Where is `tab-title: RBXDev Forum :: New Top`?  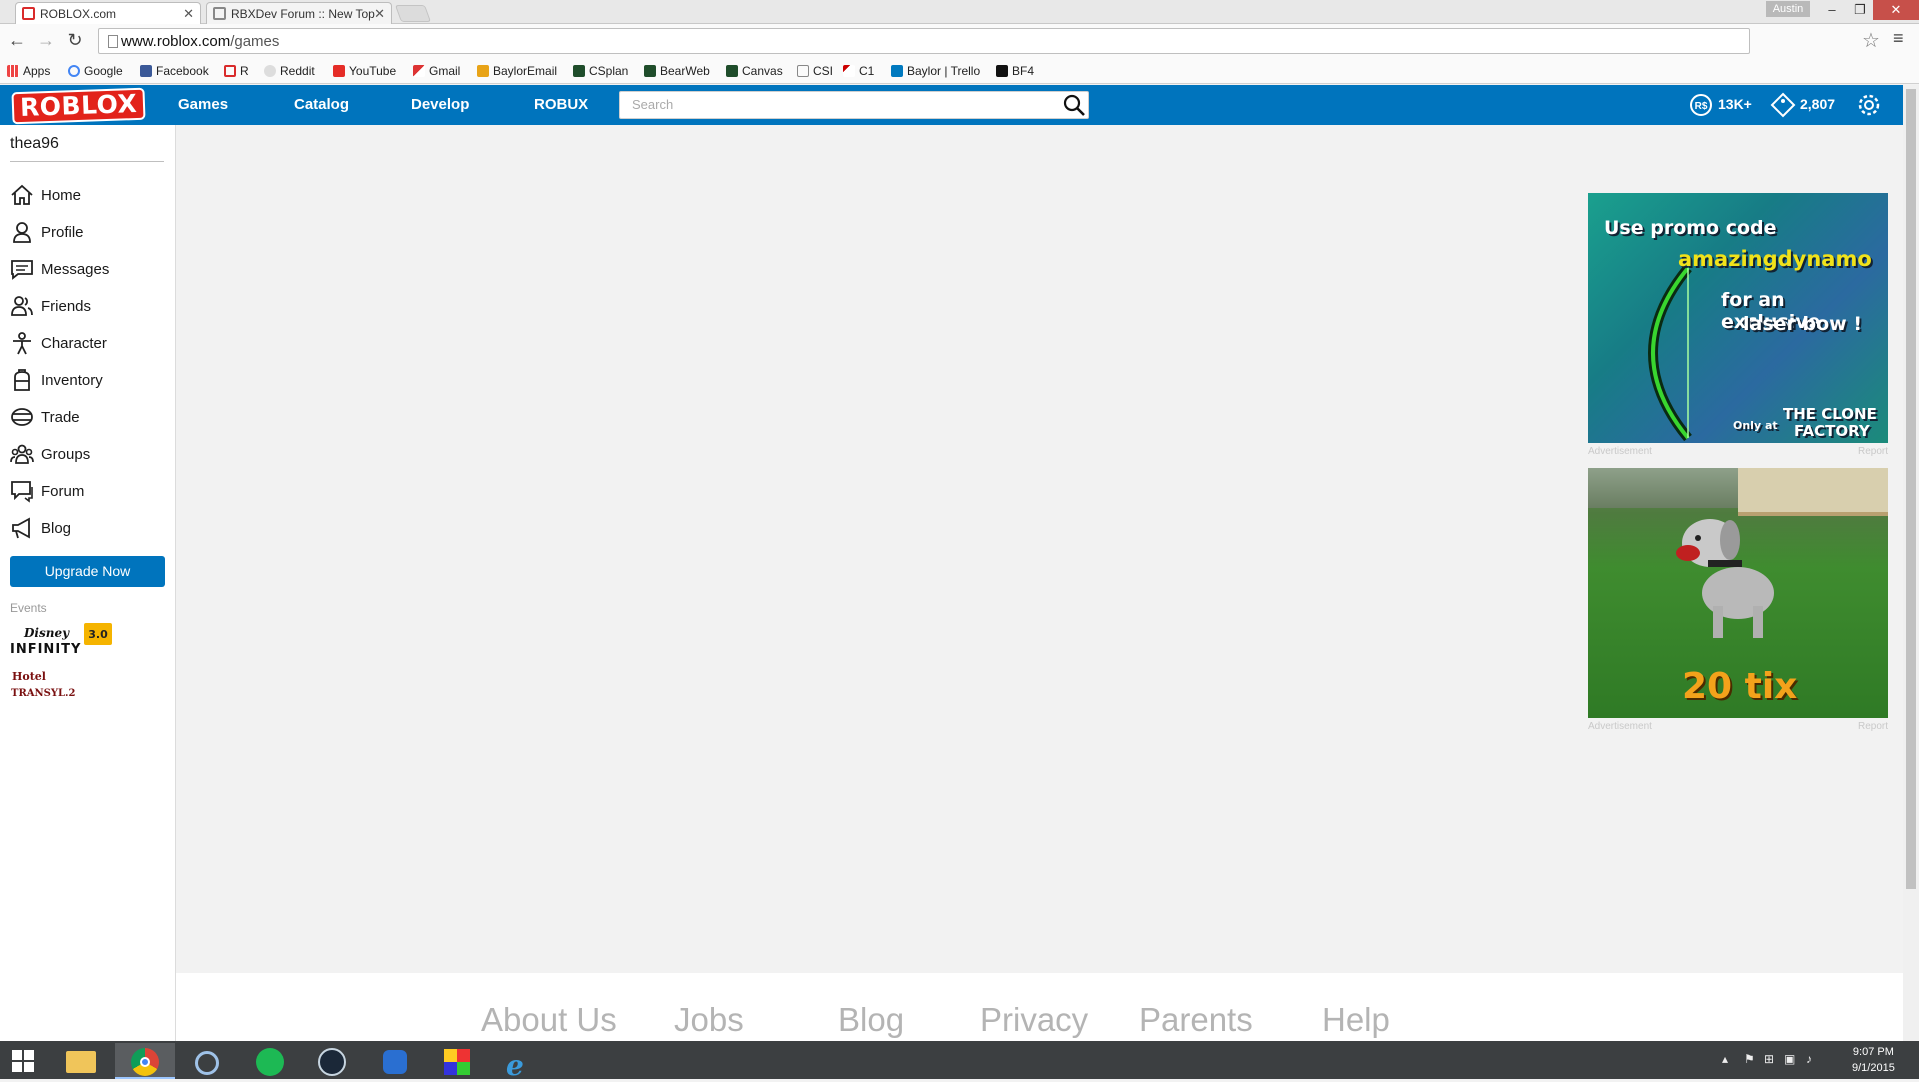 tab-title: RBXDev Forum :: New Top is located at coordinates (303, 14).